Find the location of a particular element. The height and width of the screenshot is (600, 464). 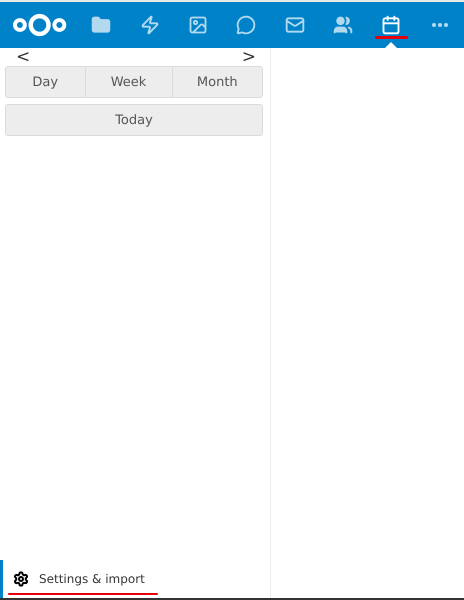

folder-icon is located at coordinates (101, 25).